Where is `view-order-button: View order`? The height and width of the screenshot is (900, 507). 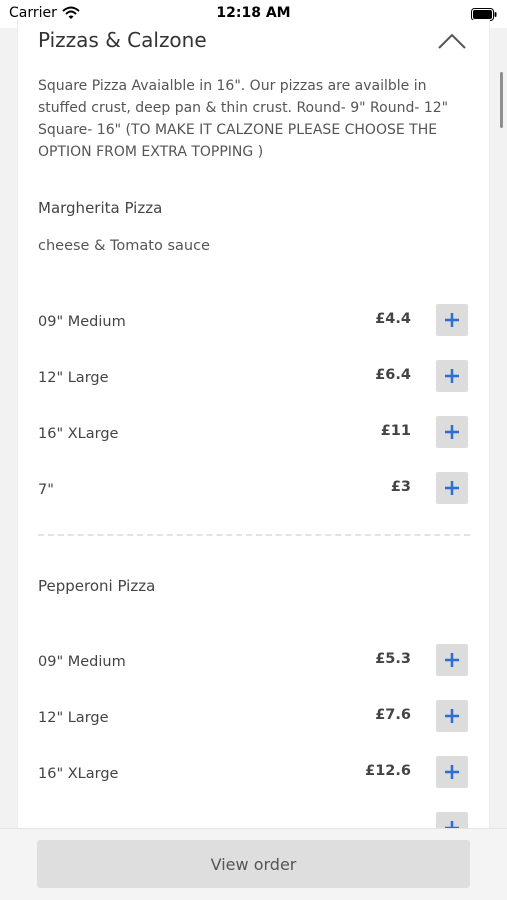
view-order-button: View order is located at coordinates (253, 864).